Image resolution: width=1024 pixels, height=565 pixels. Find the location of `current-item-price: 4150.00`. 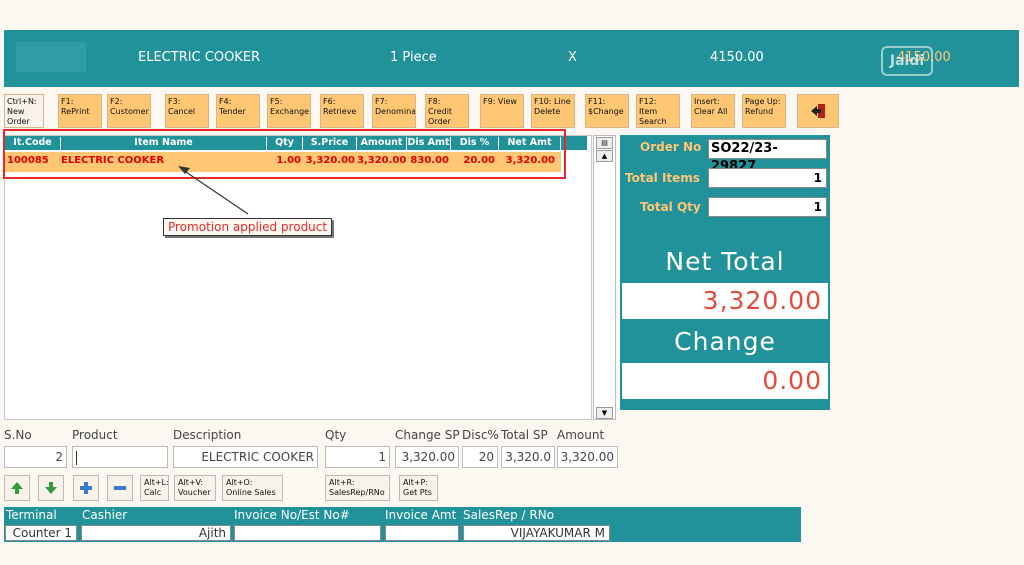

current-item-price: 4150.00 is located at coordinates (737, 57).